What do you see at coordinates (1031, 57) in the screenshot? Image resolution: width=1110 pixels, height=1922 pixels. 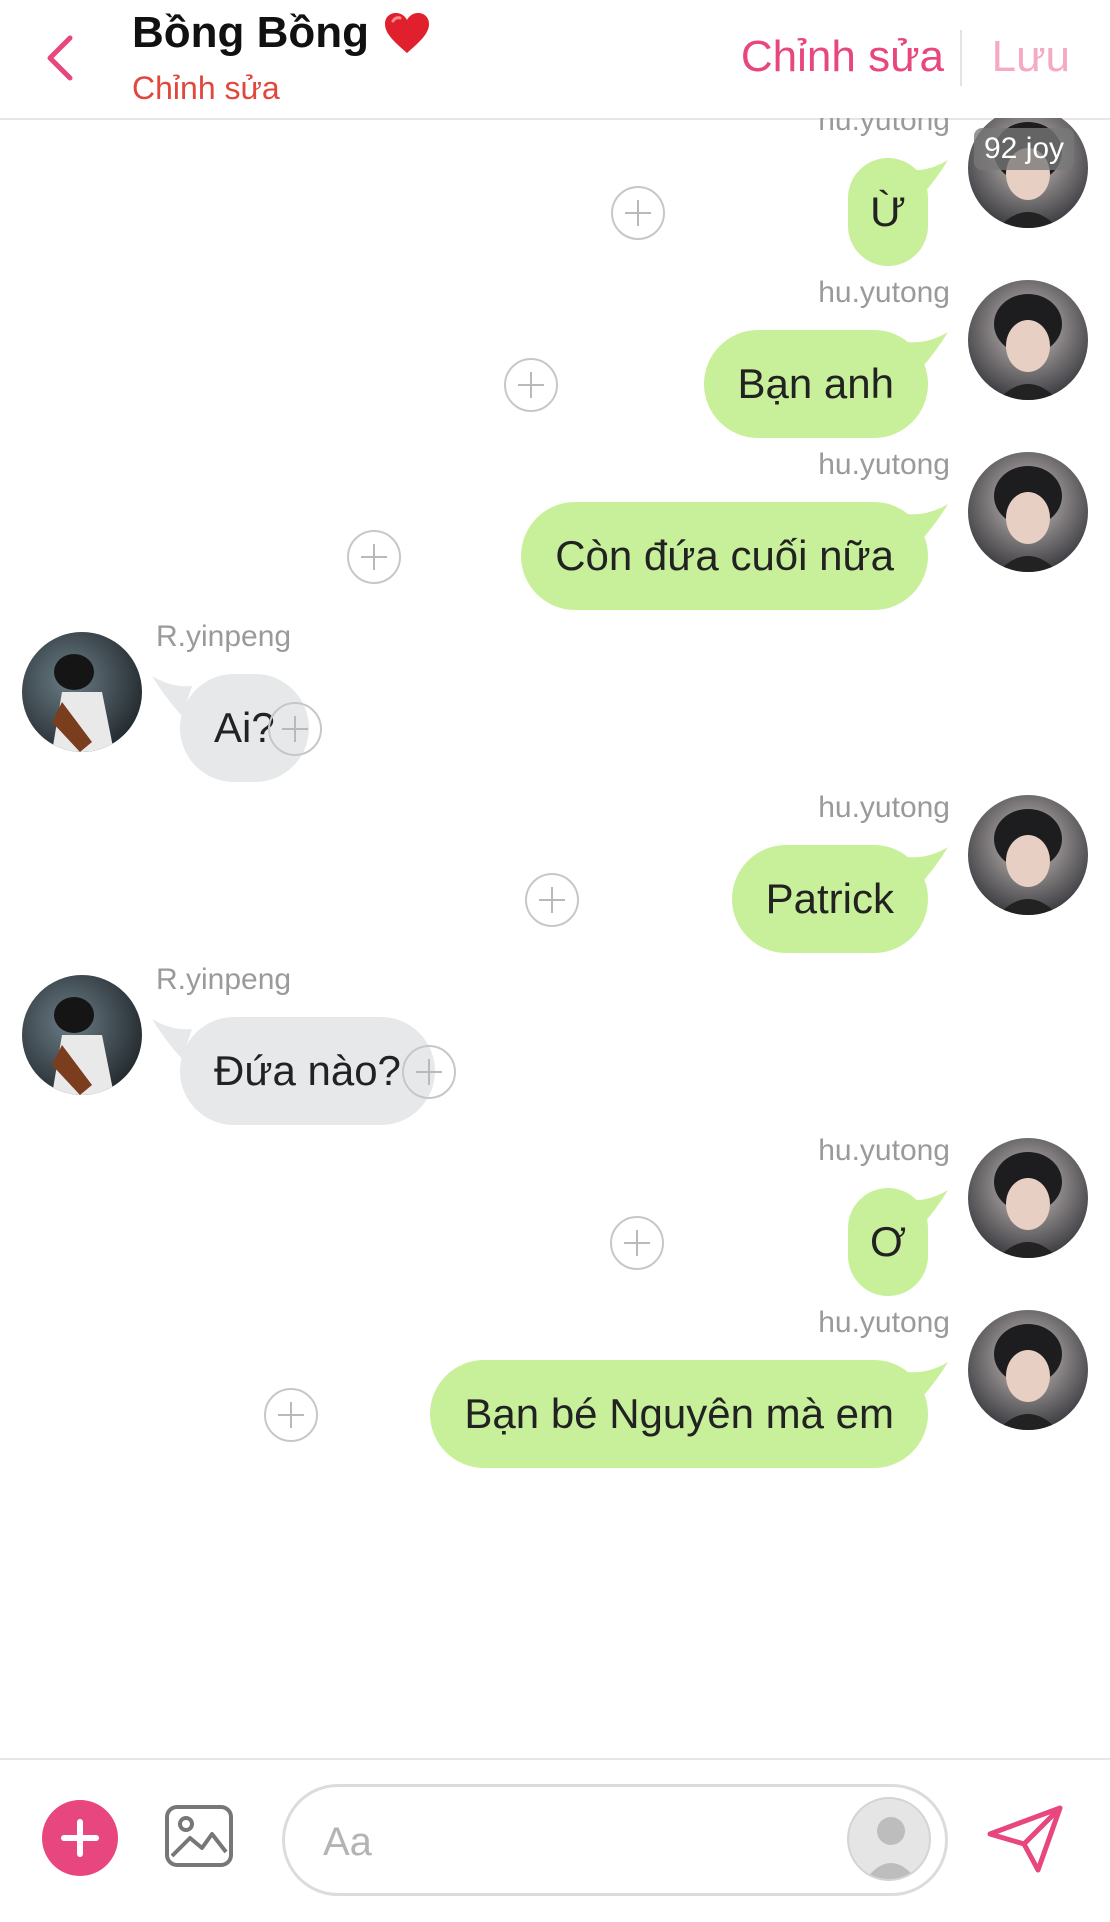 I see `save-button: Lưu` at bounding box center [1031, 57].